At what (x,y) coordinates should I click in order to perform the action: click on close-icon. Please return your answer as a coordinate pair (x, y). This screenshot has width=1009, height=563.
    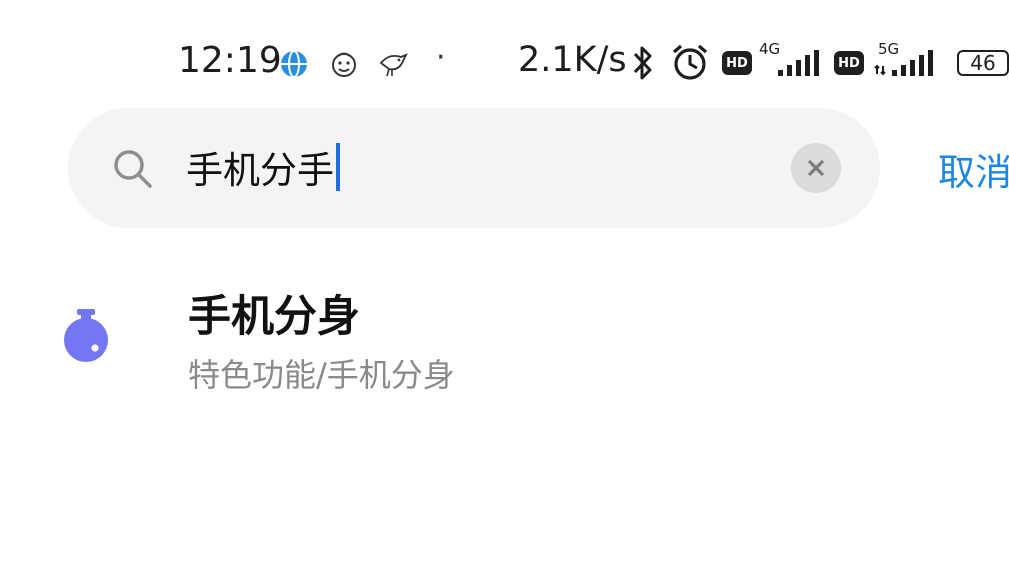
    Looking at the image, I should click on (816, 168).